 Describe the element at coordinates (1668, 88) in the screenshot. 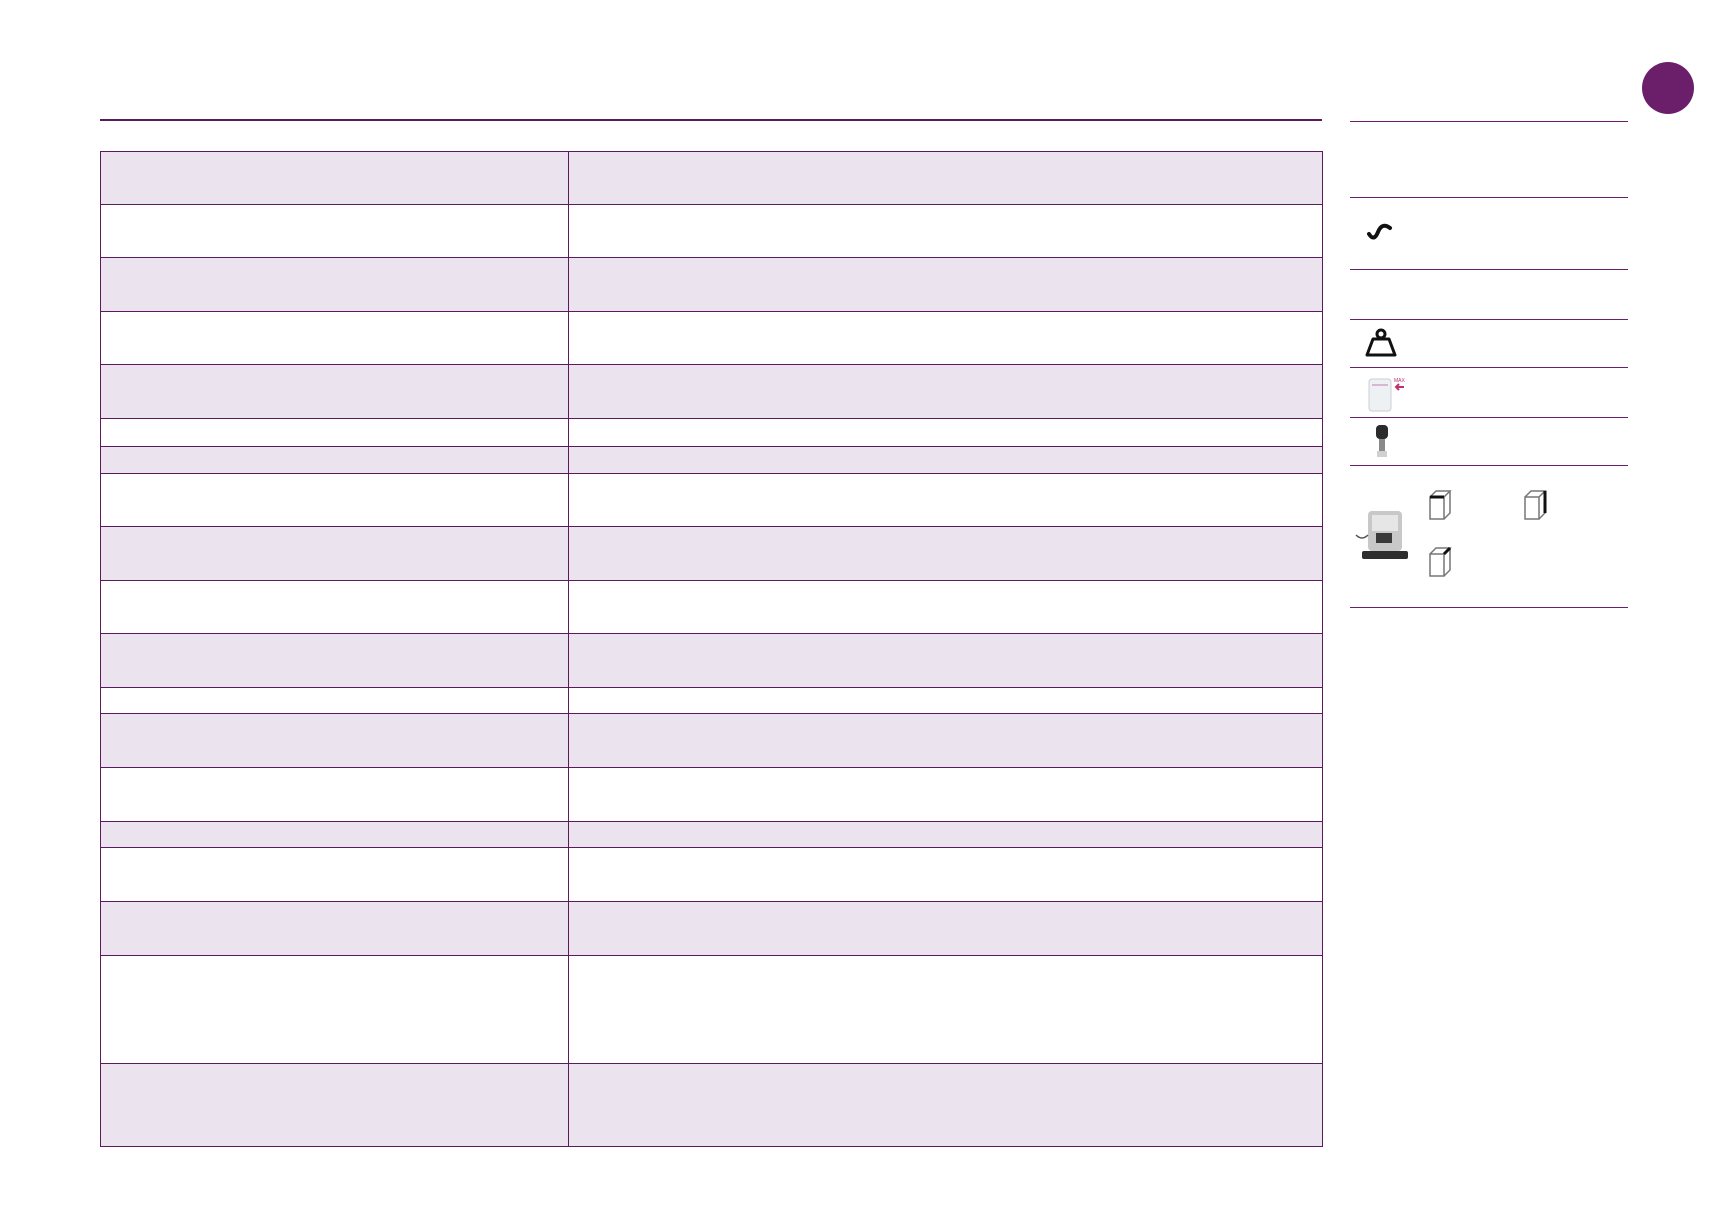

I see `section-badge` at that location.